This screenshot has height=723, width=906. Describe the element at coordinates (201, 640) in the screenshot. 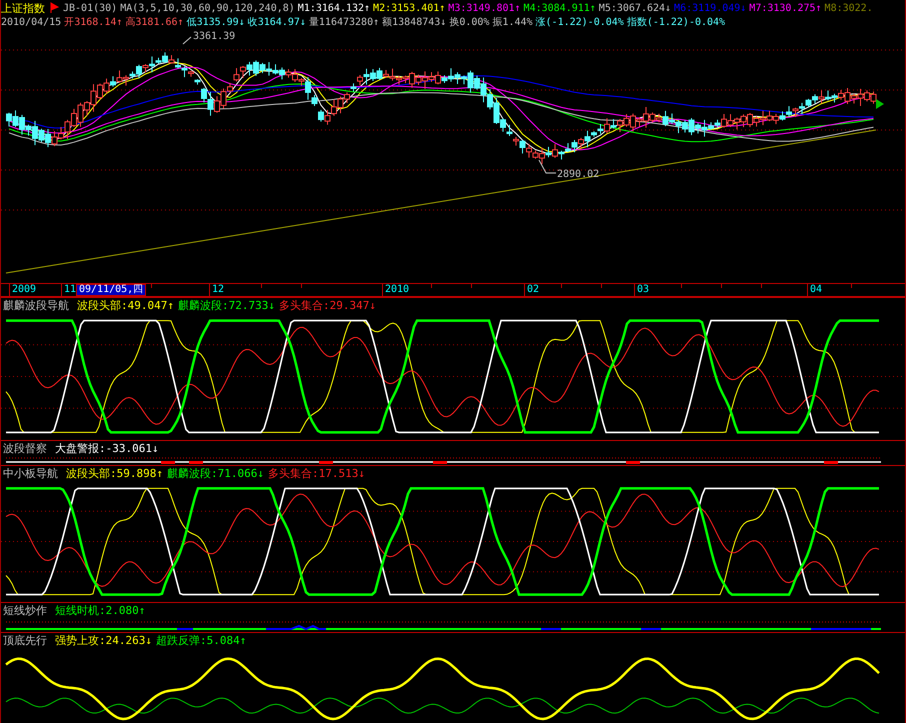

I see `indicator-value: 超跌反弹:5.084↑` at that location.